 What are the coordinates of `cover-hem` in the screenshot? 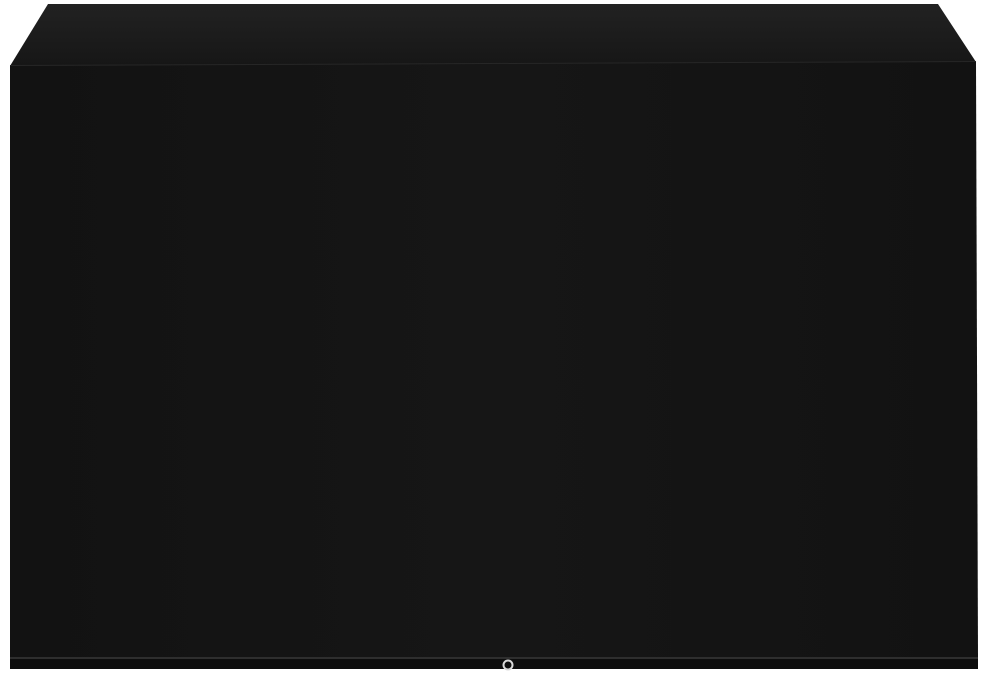 It's located at (494, 663).